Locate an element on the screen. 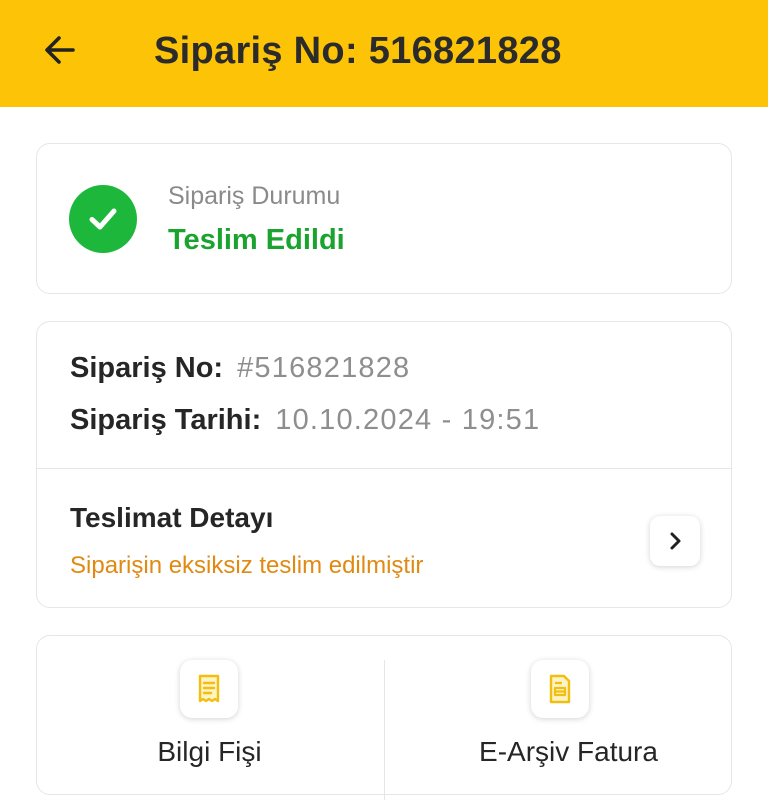 The width and height of the screenshot is (768, 800). order-status-label: Sipariş Durumu is located at coordinates (254, 196).